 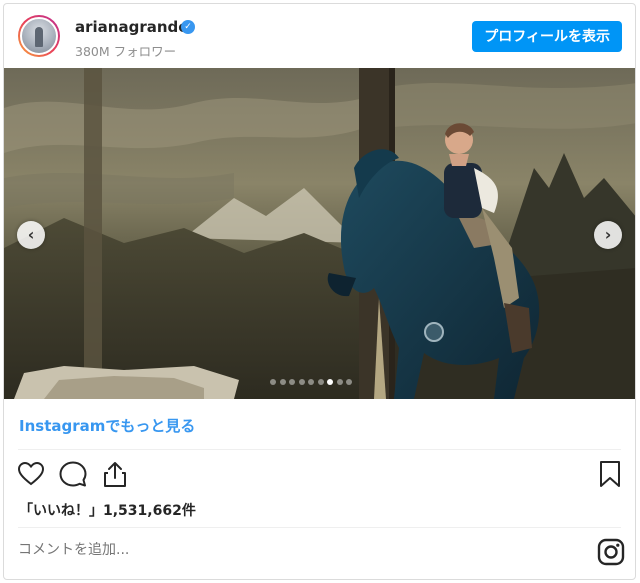 I want to click on instagram-icon, so click(x=611, y=552).